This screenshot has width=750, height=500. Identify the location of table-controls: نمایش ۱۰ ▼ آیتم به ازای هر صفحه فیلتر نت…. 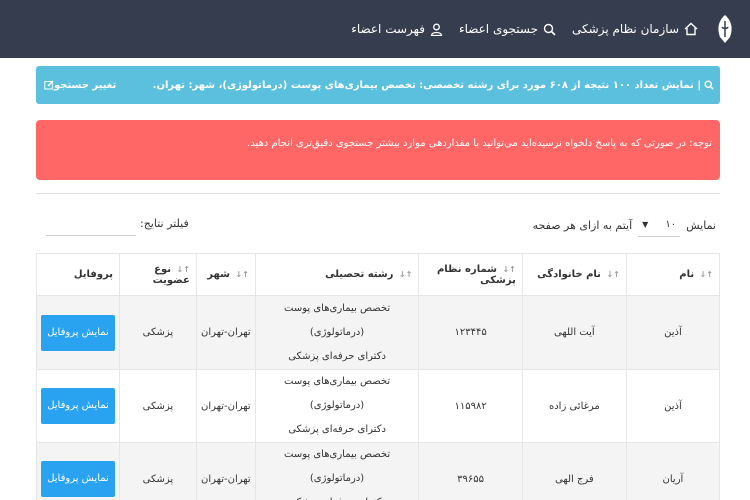
(378, 225).